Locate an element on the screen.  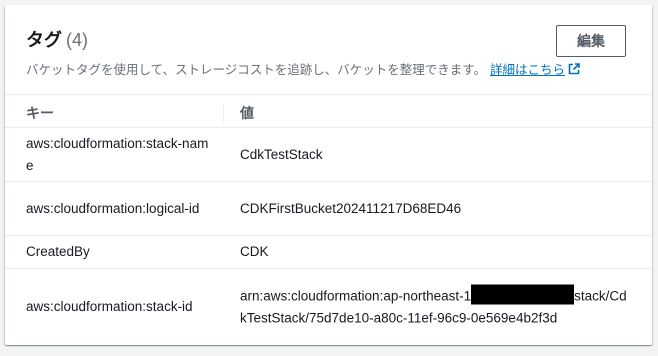
column-header-value: 値 is located at coordinates (247, 113).